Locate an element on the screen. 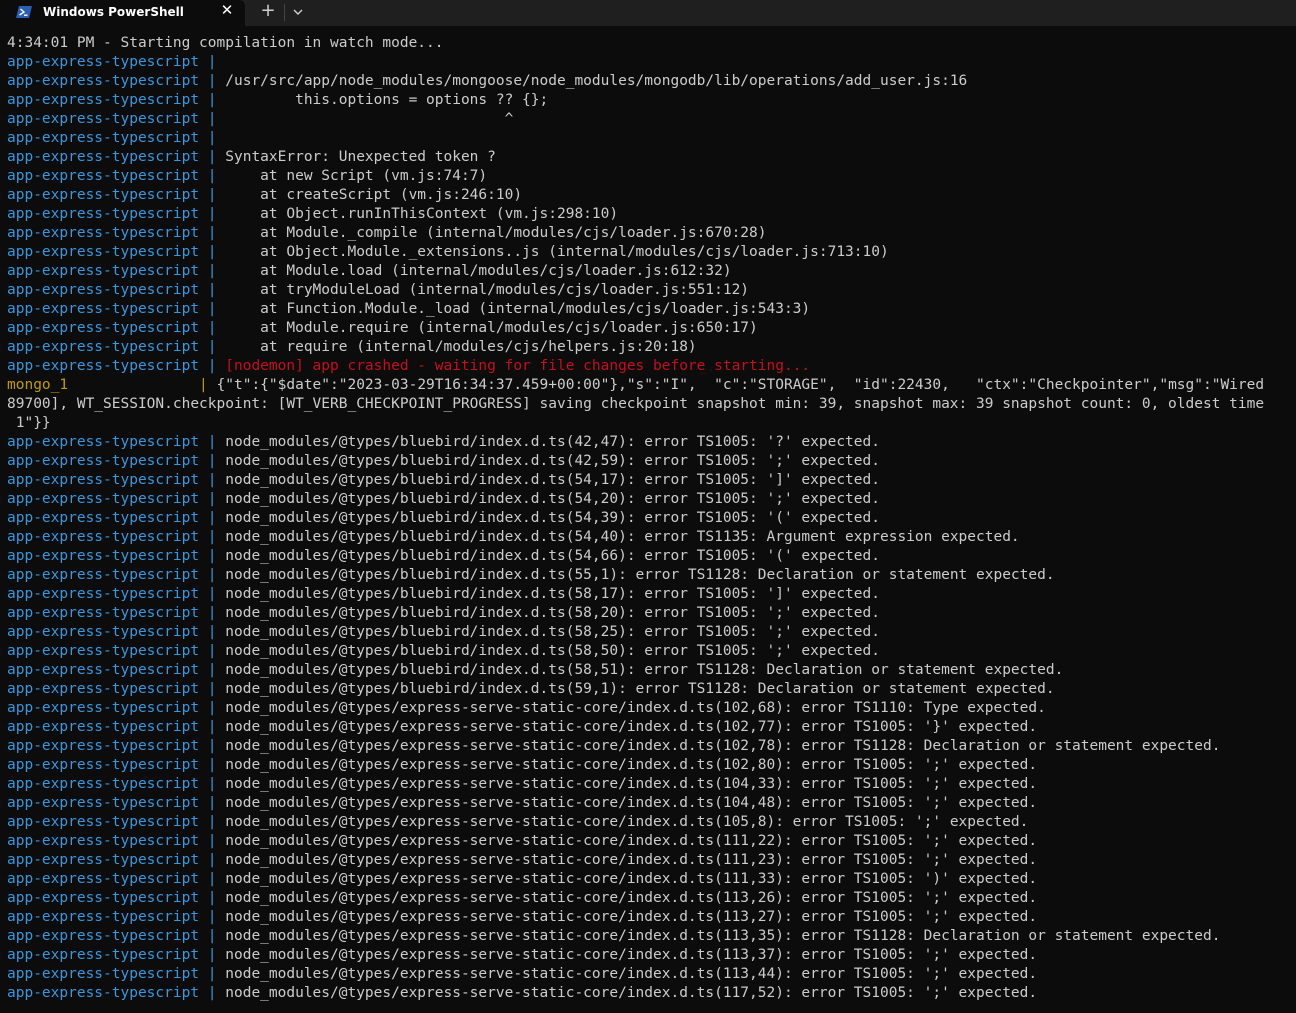 The height and width of the screenshot is (1013, 1296). close-icon: ✕ is located at coordinates (227, 10).